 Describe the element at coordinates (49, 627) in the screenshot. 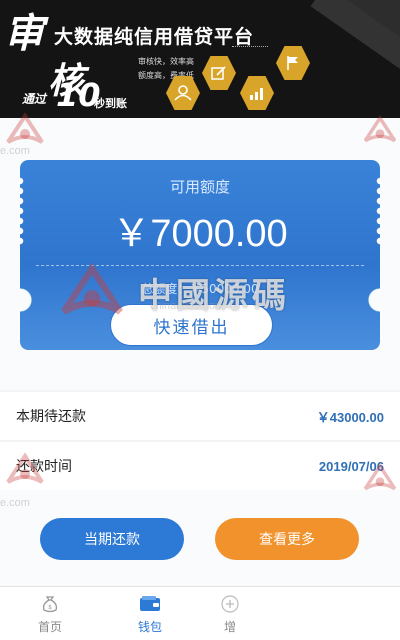

I see `tab-label: 首页` at that location.